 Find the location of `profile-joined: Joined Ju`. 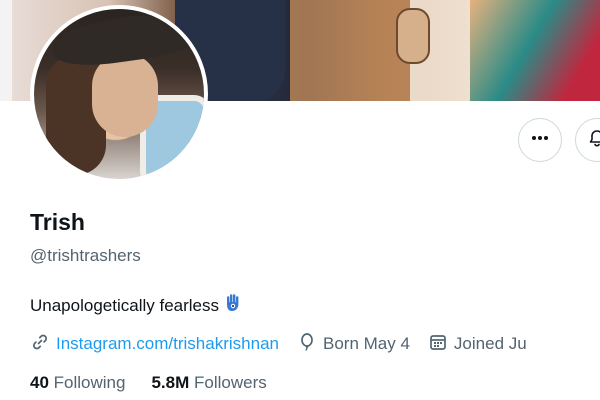

profile-joined: Joined Ju is located at coordinates (477, 344).